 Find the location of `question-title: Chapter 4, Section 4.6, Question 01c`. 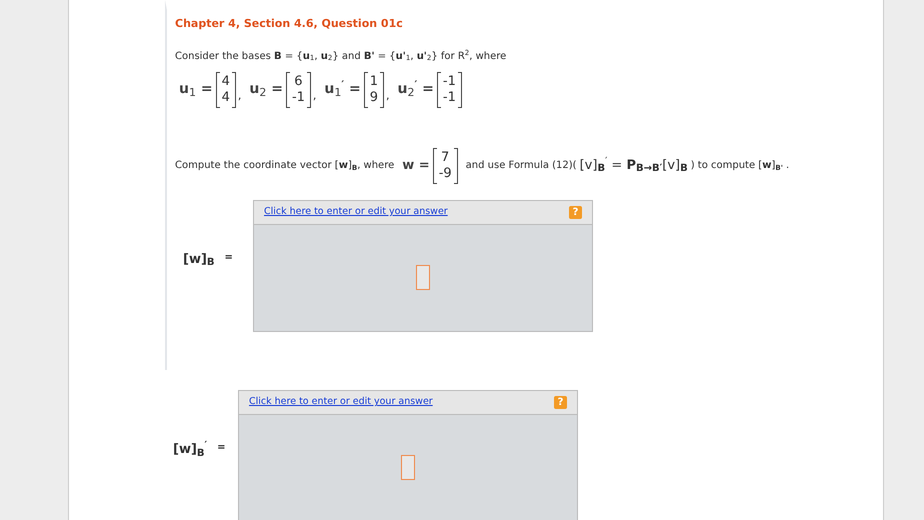

question-title: Chapter 4, Section 4.6, Question 01c is located at coordinates (289, 24).